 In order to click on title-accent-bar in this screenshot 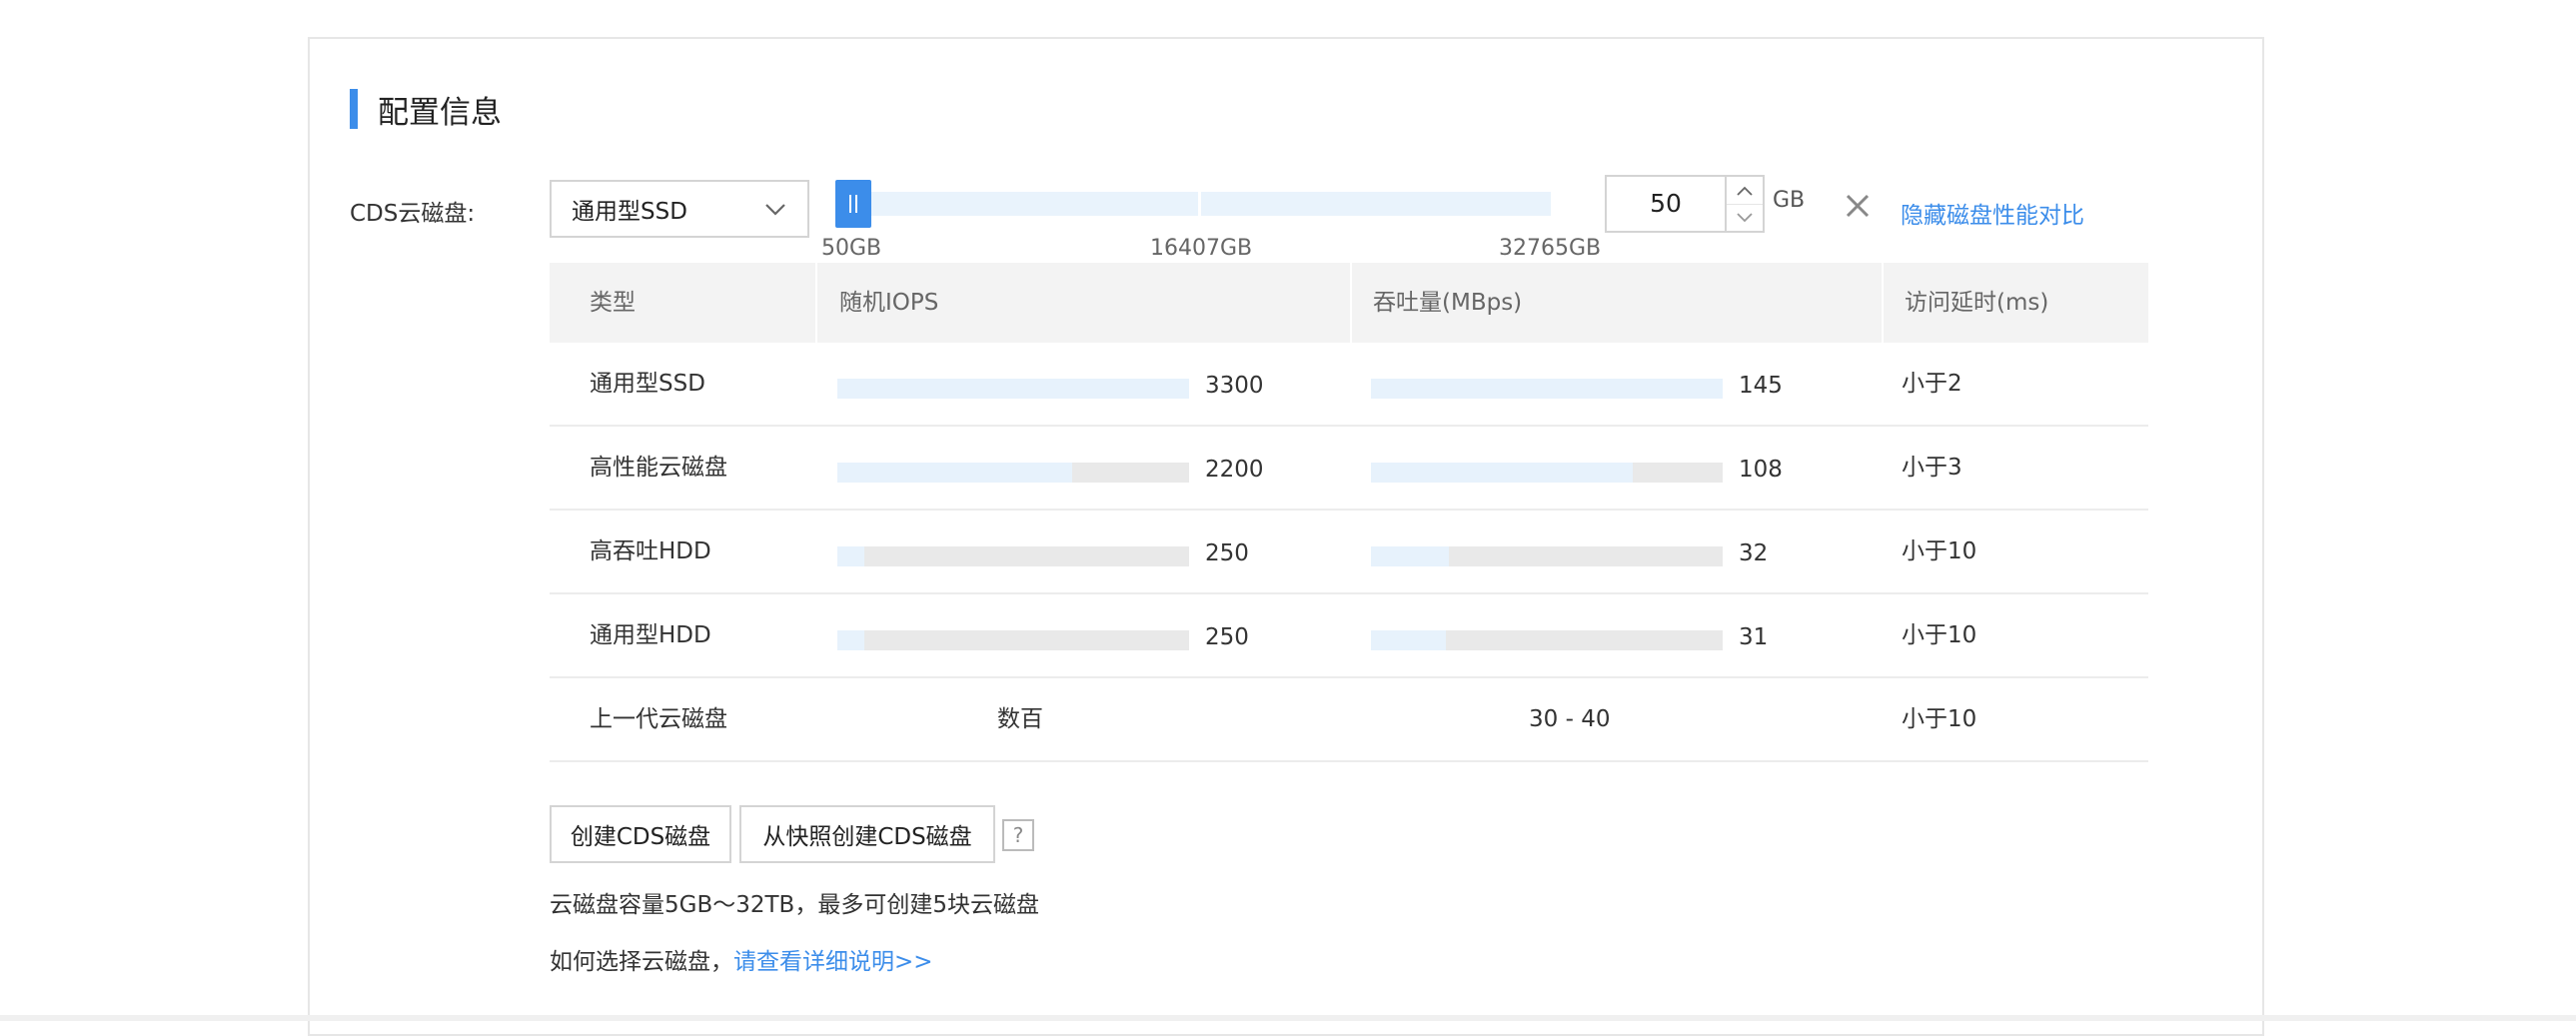, I will do `click(354, 109)`.